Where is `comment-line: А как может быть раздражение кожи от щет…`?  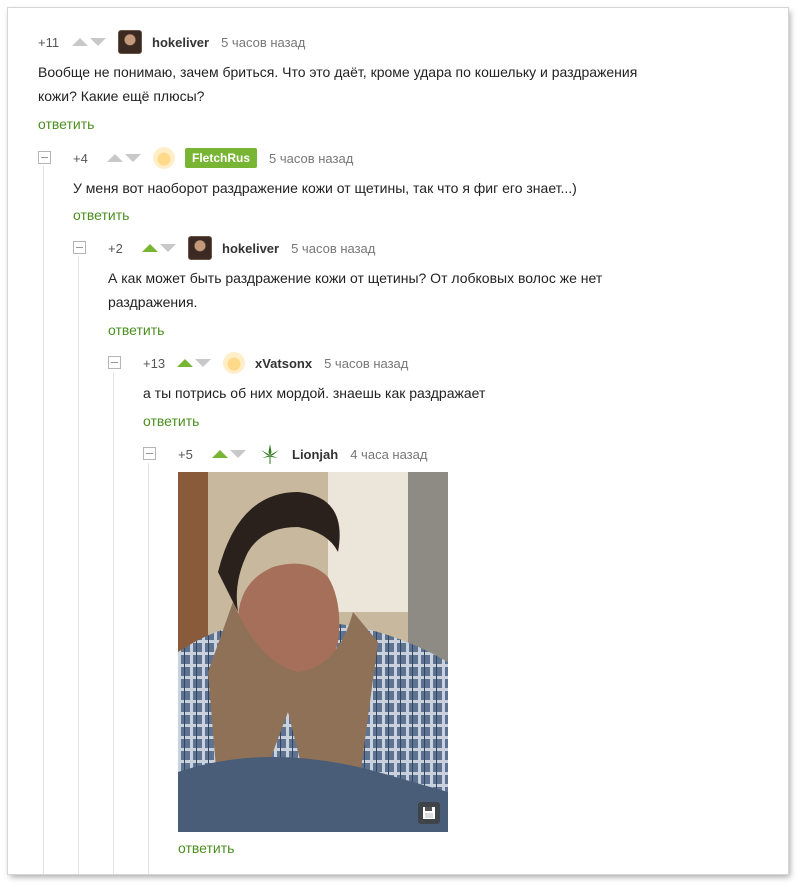
comment-line: А как может быть раздражение кожи от щет… is located at coordinates (355, 278).